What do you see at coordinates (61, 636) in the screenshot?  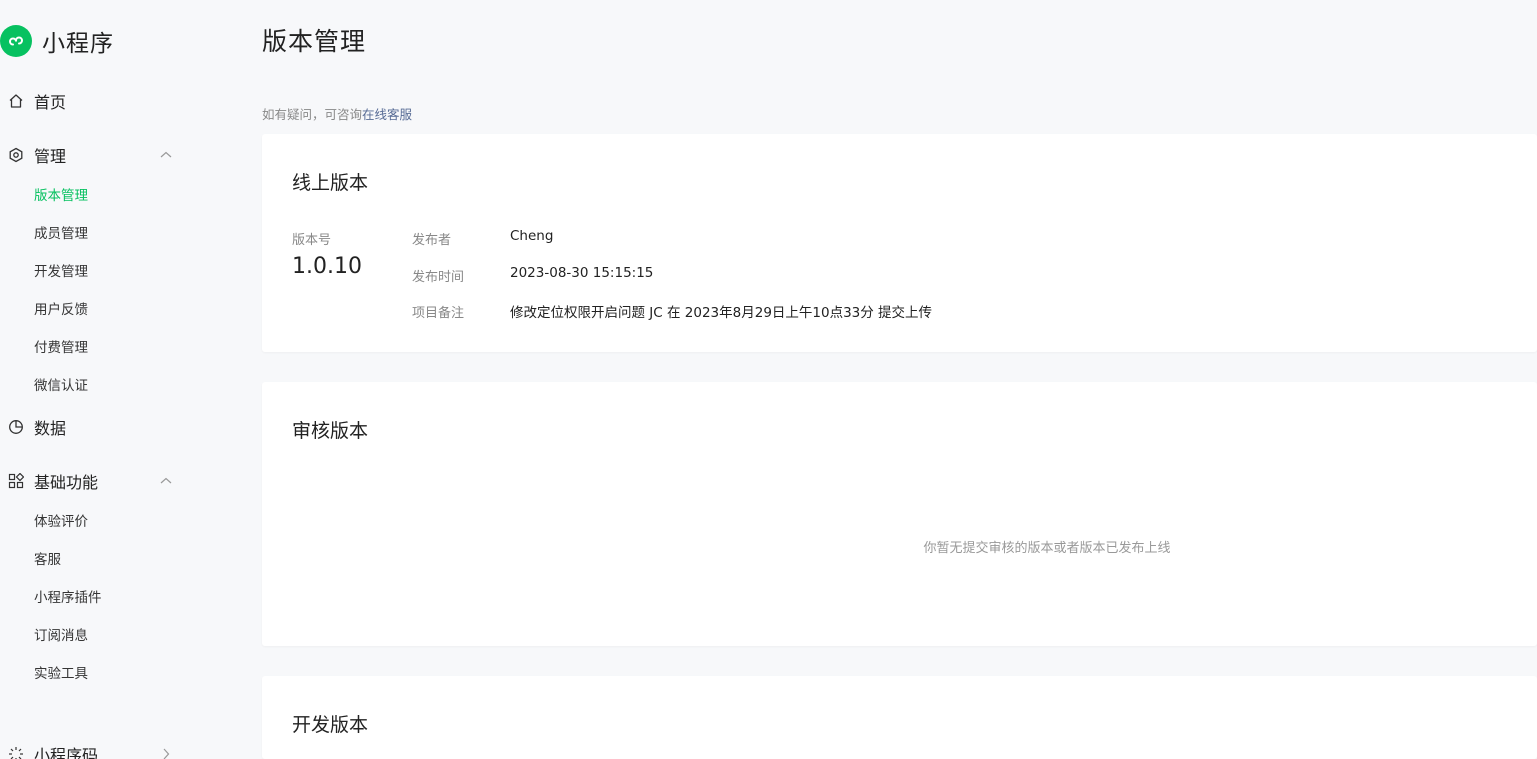 I see `sidebar-item-subscribe-msg: 订阅消息` at bounding box center [61, 636].